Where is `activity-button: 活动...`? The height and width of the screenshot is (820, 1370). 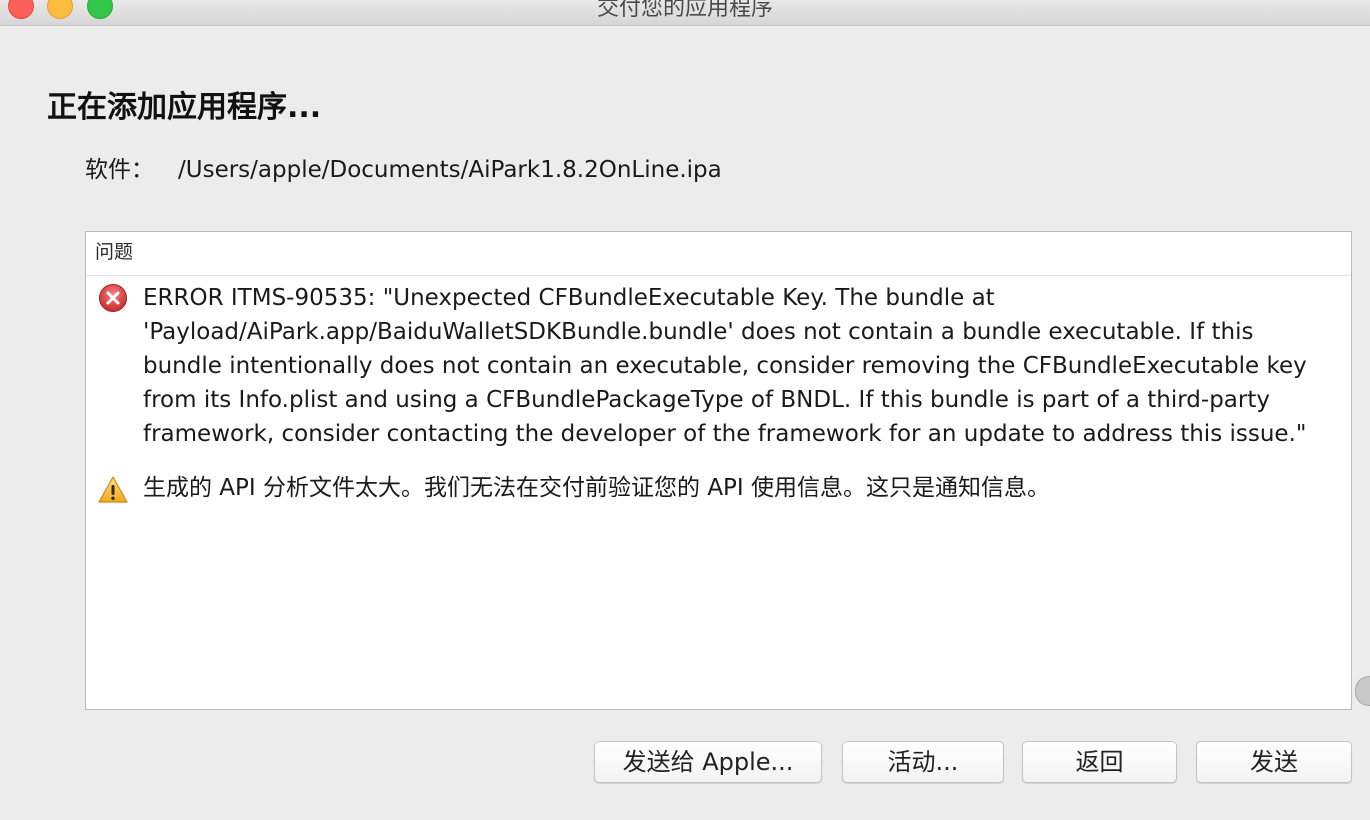 activity-button: 活动... is located at coordinates (923, 762).